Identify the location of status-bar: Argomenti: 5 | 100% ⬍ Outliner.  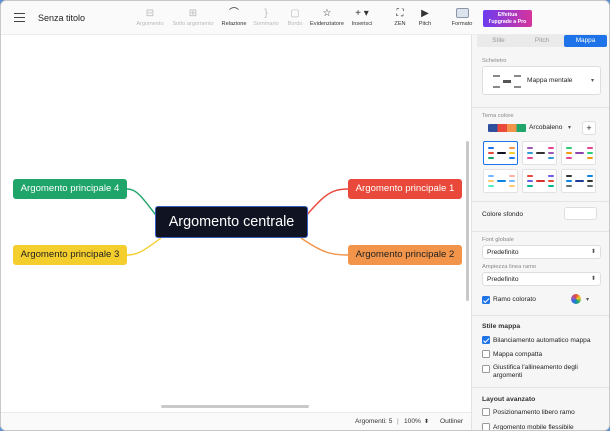
(236, 421).